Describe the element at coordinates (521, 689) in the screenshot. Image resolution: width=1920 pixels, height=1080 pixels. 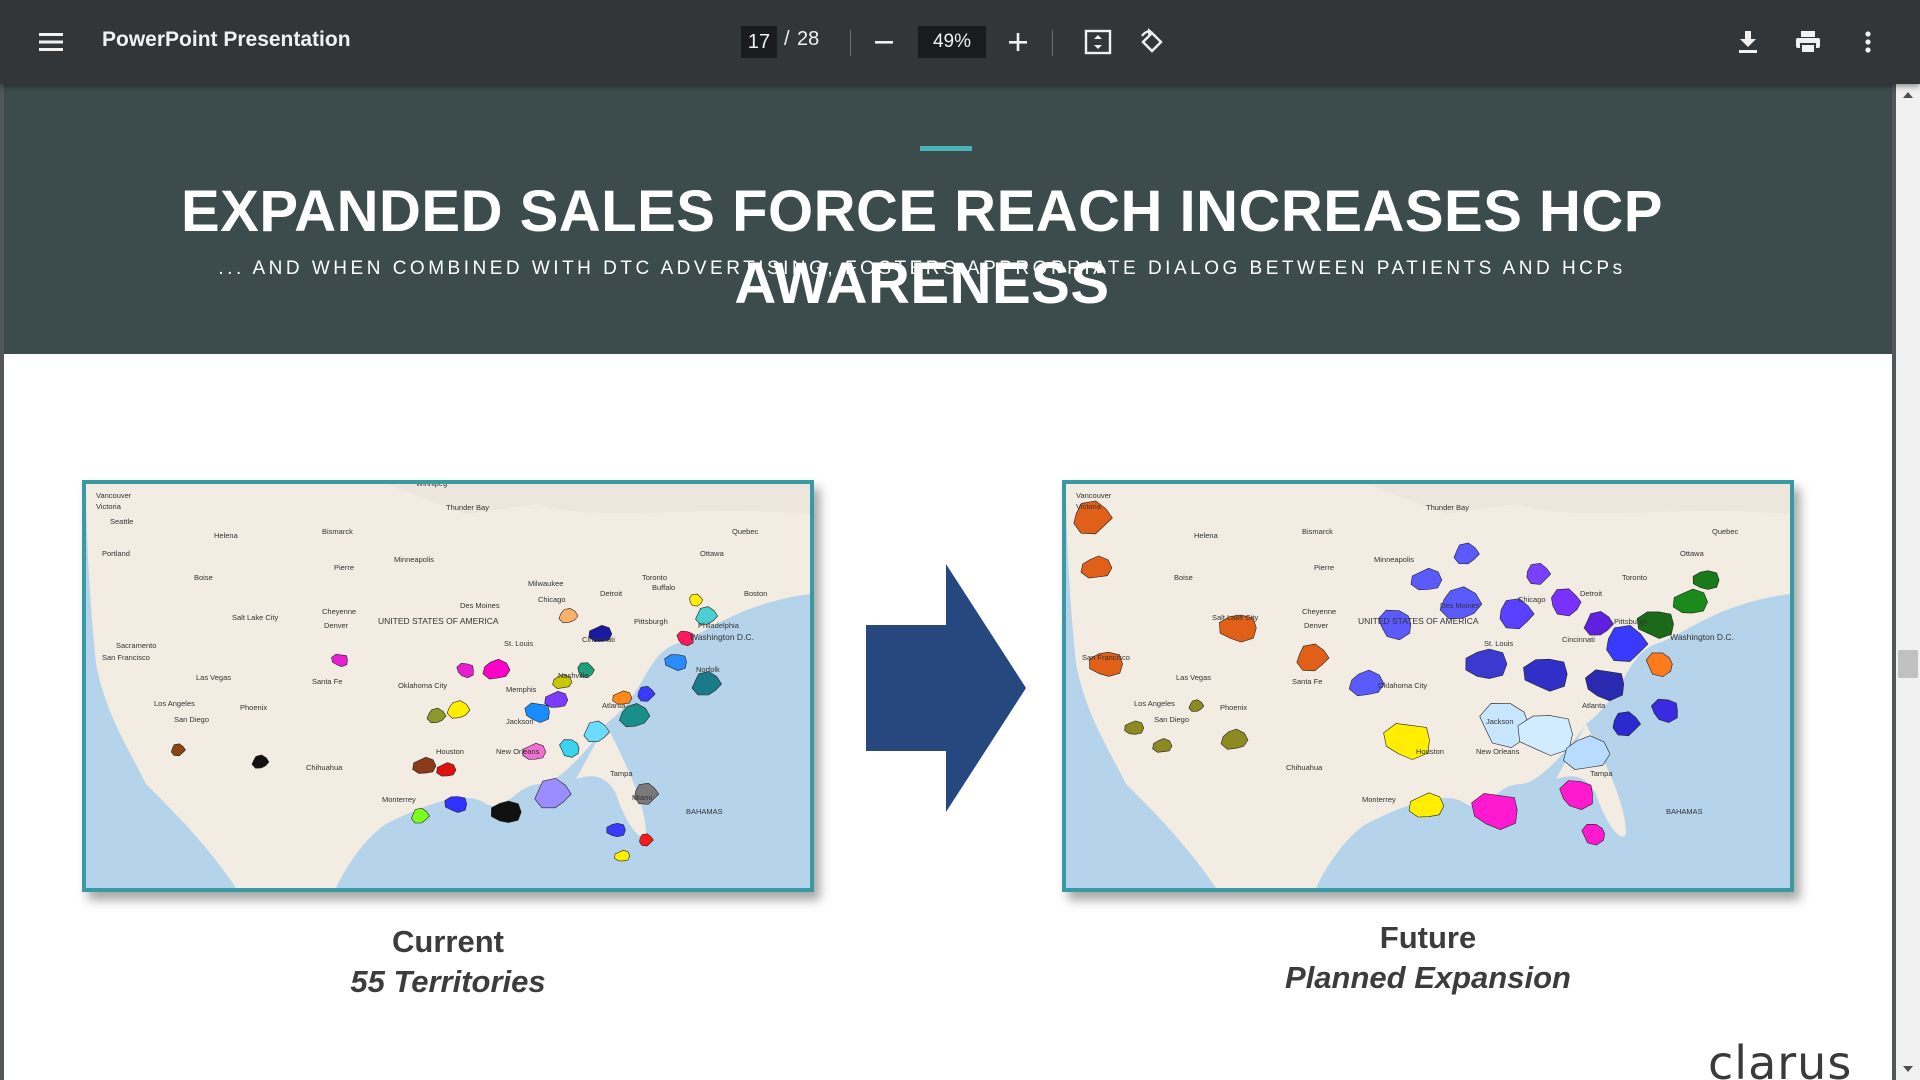
I see `map-label: Memphis` at that location.